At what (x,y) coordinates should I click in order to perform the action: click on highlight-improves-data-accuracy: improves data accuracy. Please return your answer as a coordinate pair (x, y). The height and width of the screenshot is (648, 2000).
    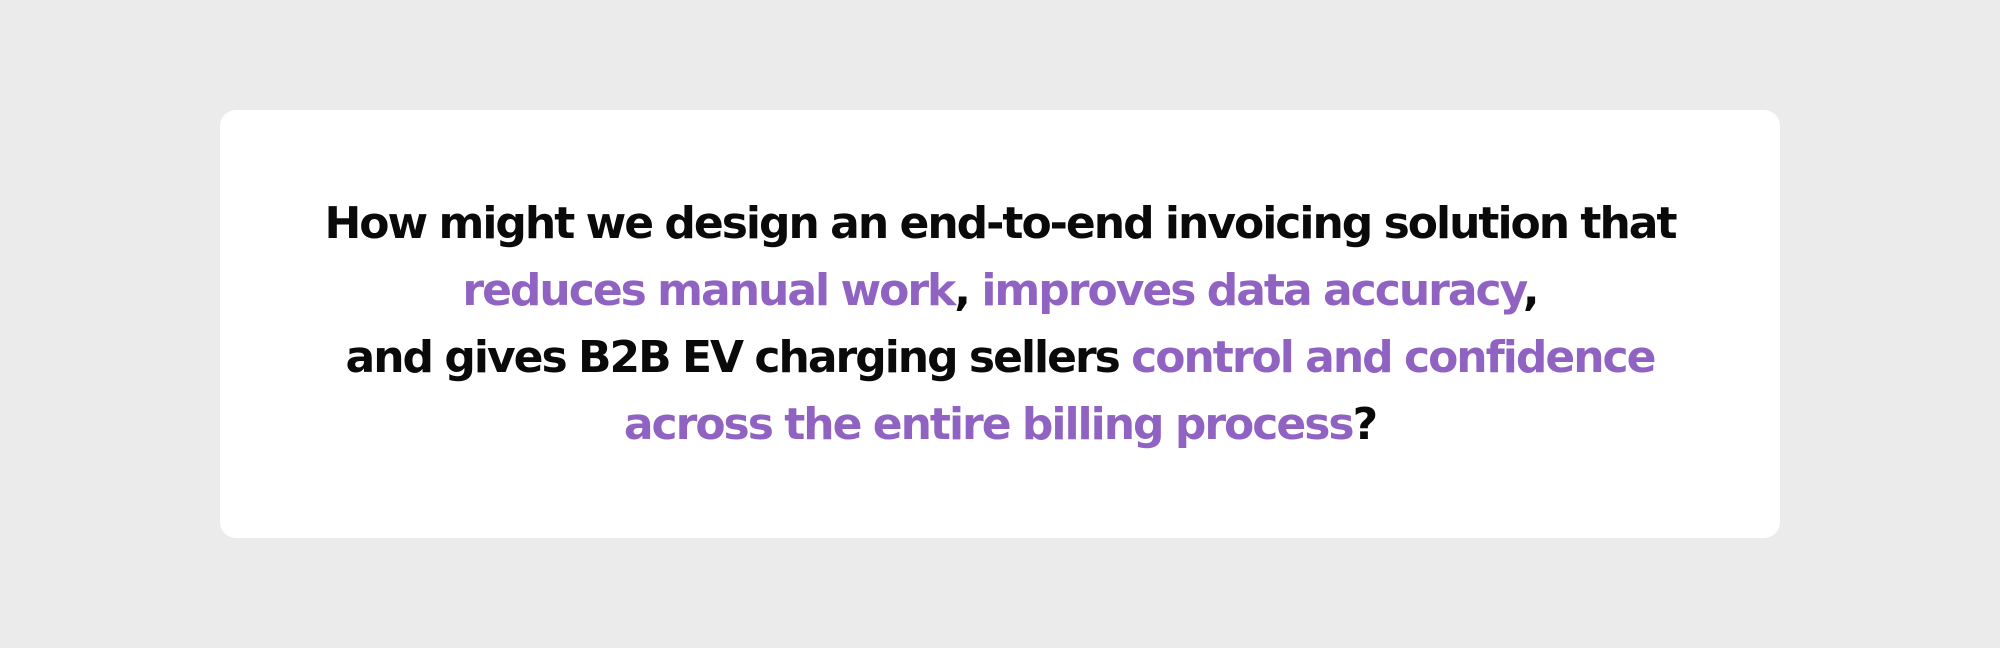
    Looking at the image, I should click on (1253, 290).